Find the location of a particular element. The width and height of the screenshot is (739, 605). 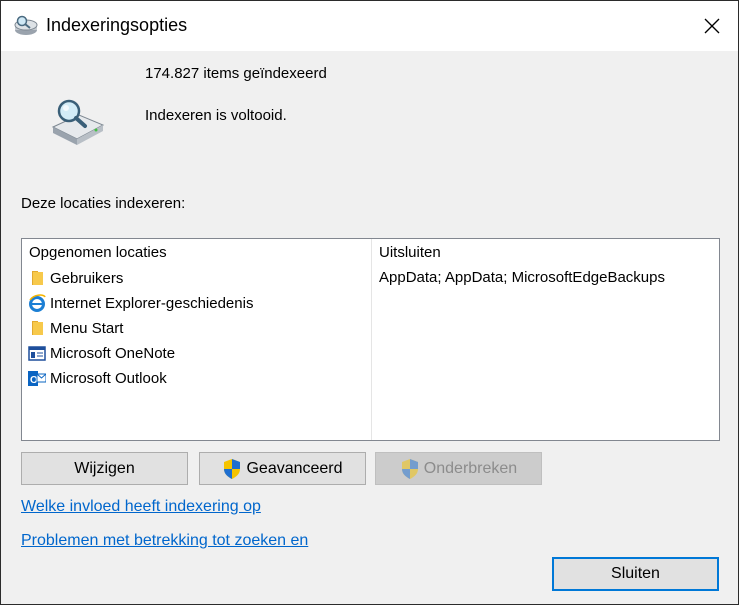

column-divider is located at coordinates (371, 339).